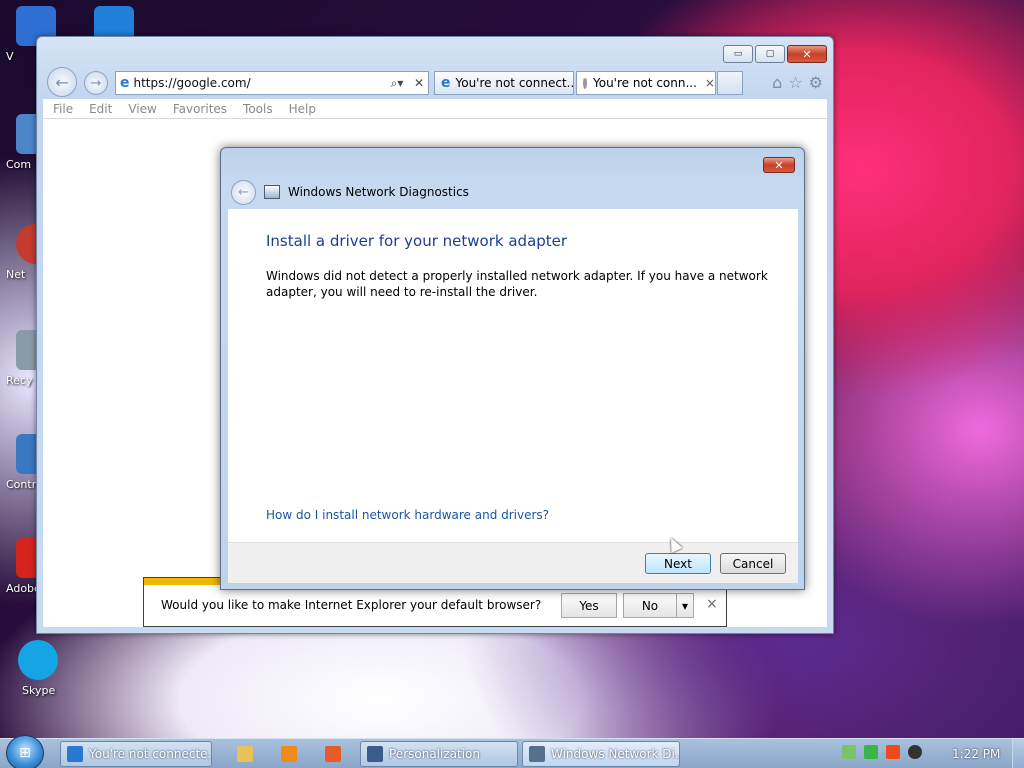 The height and width of the screenshot is (768, 1024). I want to click on toolbar-icons: ⌂ ☆ ⚙, so click(797, 82).